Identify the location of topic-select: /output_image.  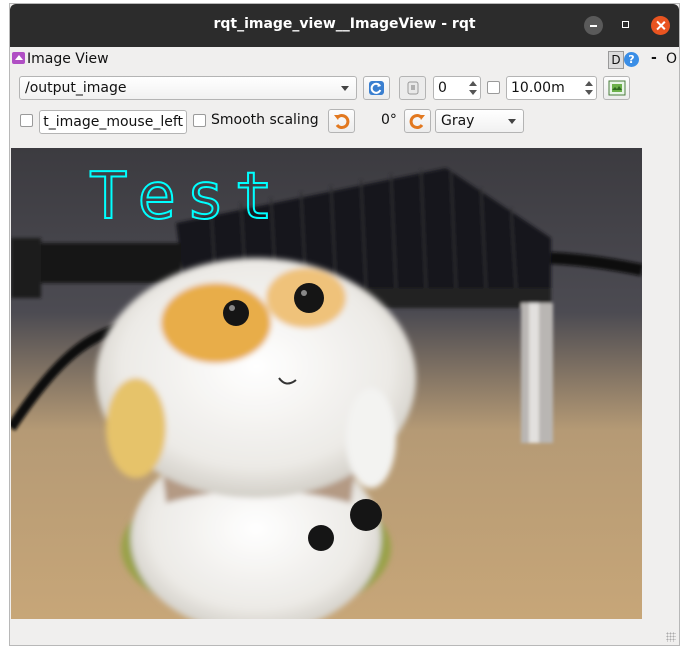
(188, 88).